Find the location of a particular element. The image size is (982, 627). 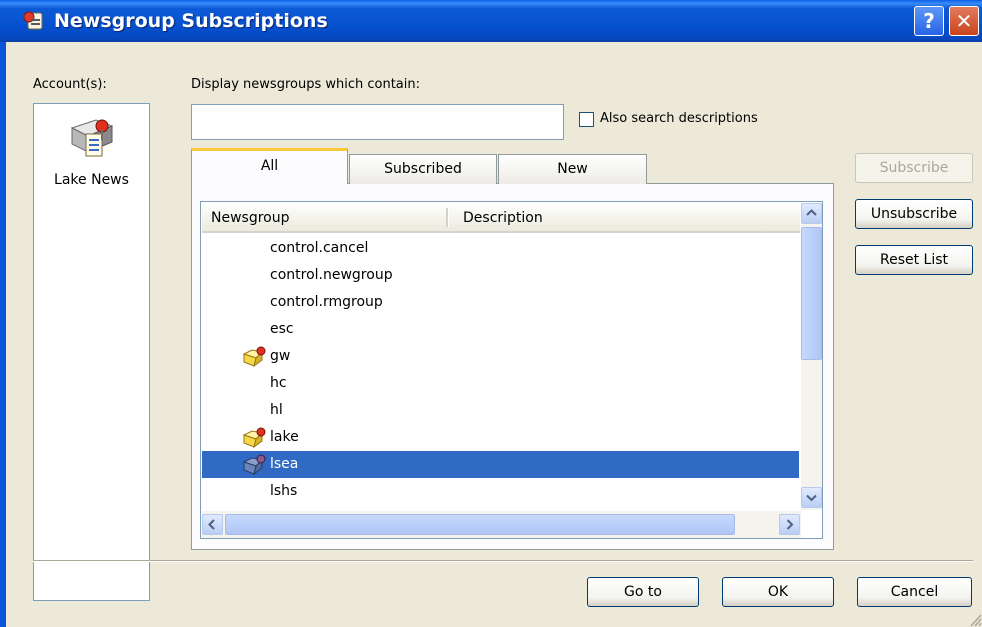

chevron-left-icon is located at coordinates (211, 524).